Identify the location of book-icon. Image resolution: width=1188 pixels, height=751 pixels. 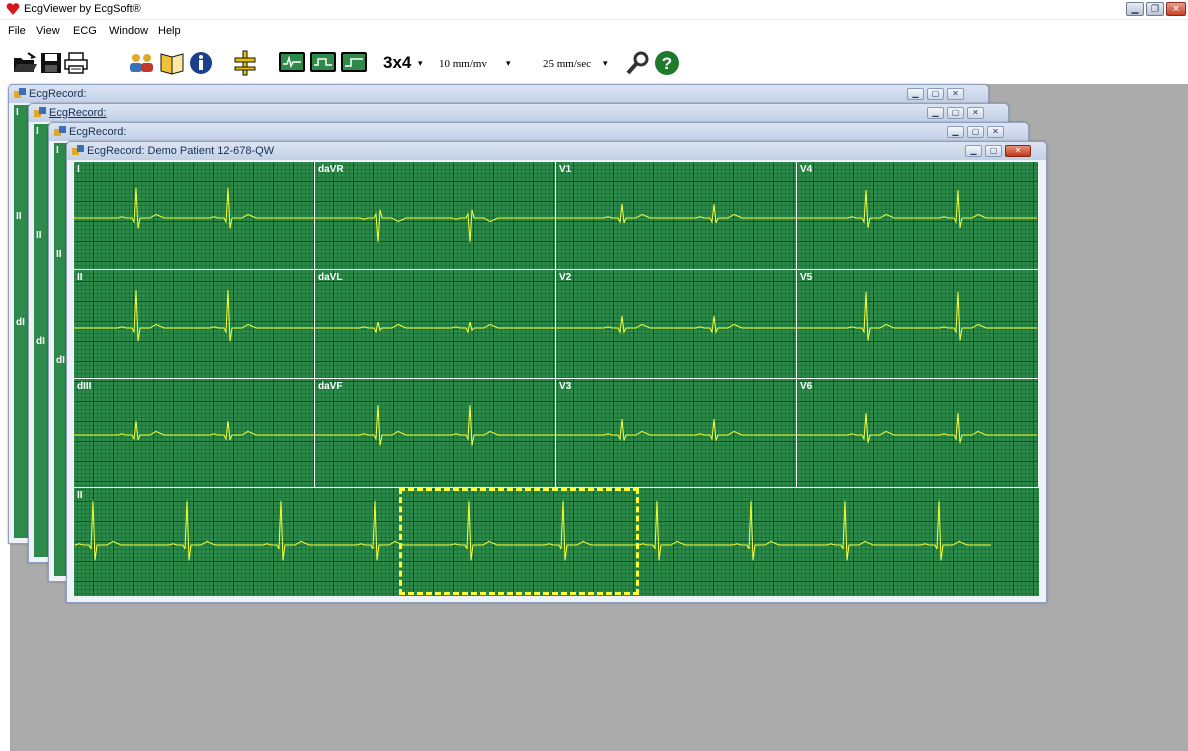
(172, 63).